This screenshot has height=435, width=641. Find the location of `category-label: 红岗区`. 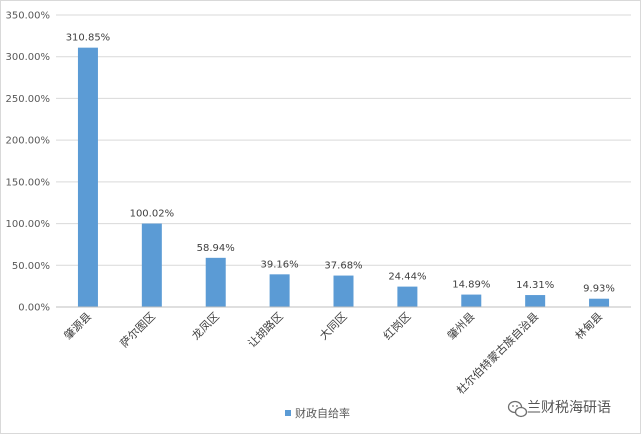

category-label: 红岗区 is located at coordinates (397, 326).